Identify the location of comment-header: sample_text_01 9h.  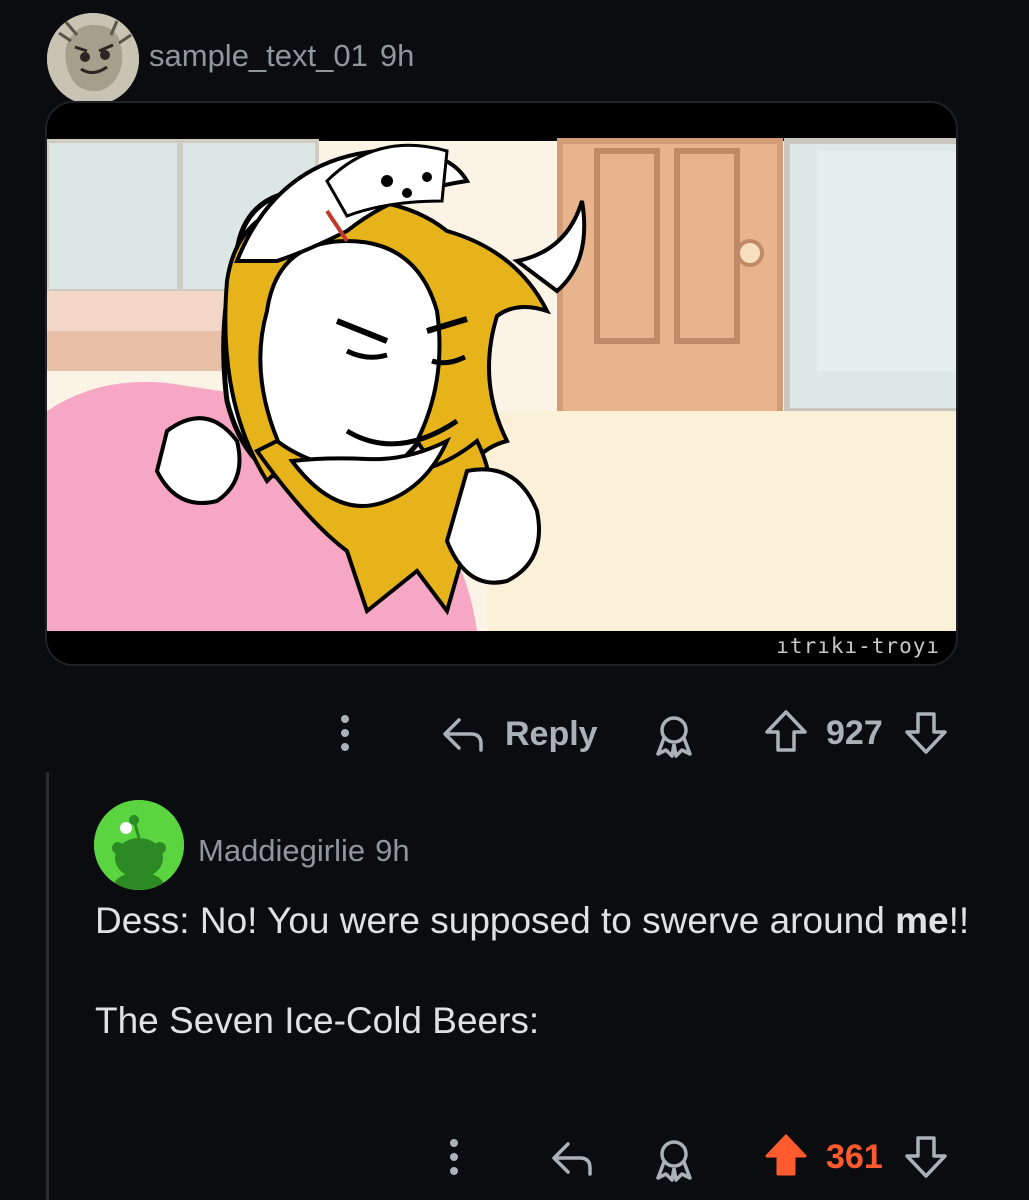
(281, 56).